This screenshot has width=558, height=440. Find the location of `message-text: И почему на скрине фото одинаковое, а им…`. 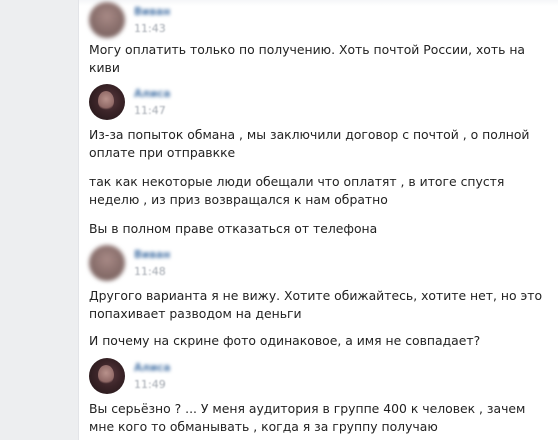

message-text: И почему на скрине фото одинаковое, а им… is located at coordinates (285, 340).